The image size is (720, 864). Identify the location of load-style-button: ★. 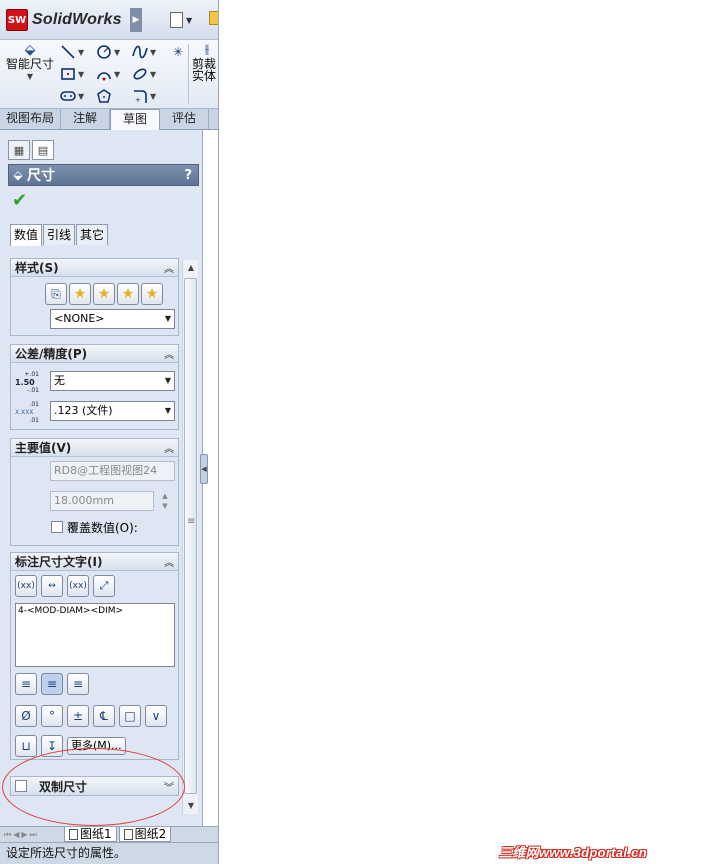
(152, 294).